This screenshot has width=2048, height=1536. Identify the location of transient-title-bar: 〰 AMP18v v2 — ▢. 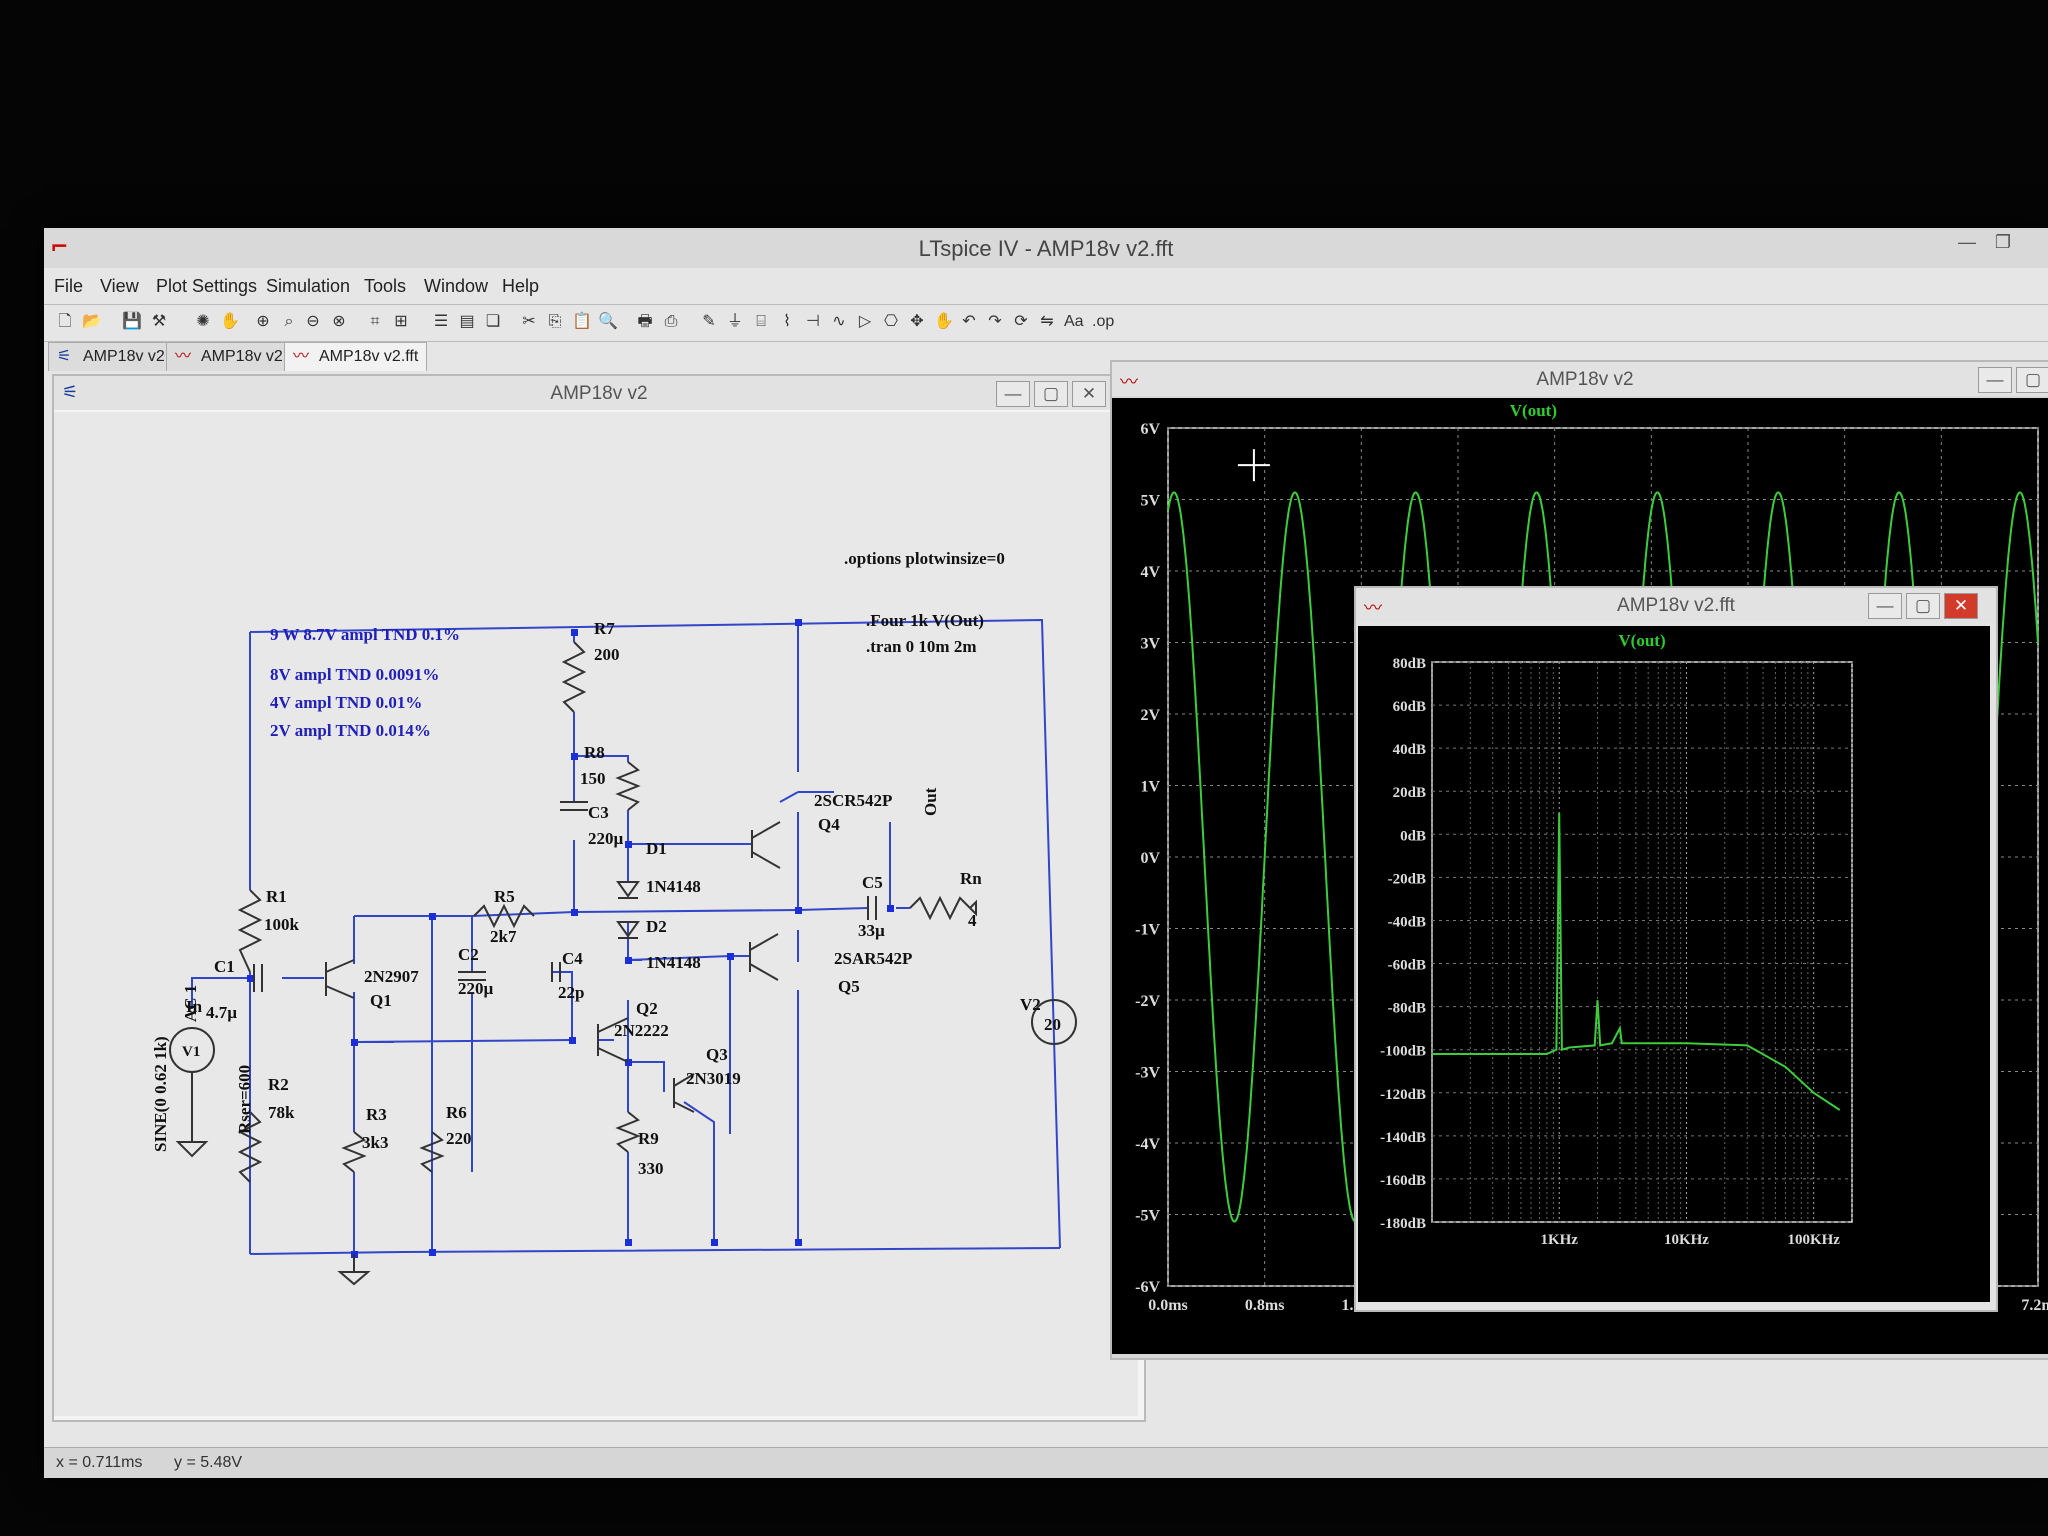
(1580, 379).